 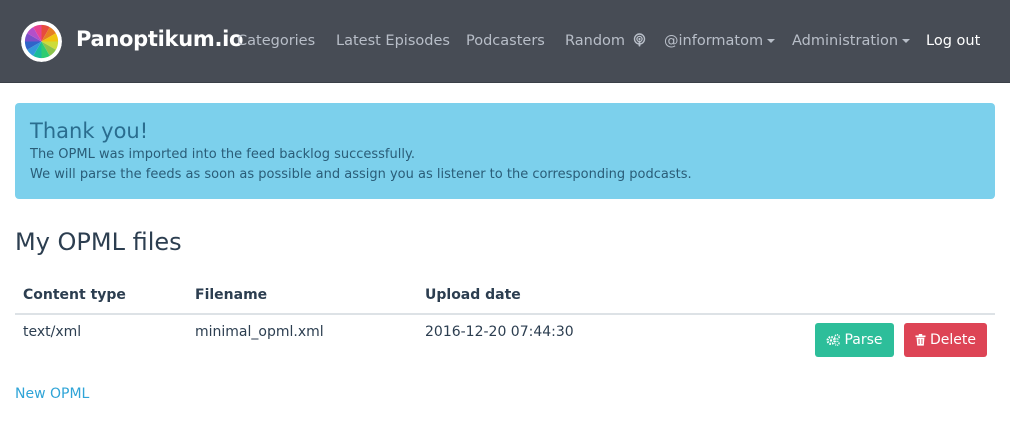 I want to click on nav-podcasters: Podcasters, so click(x=505, y=41).